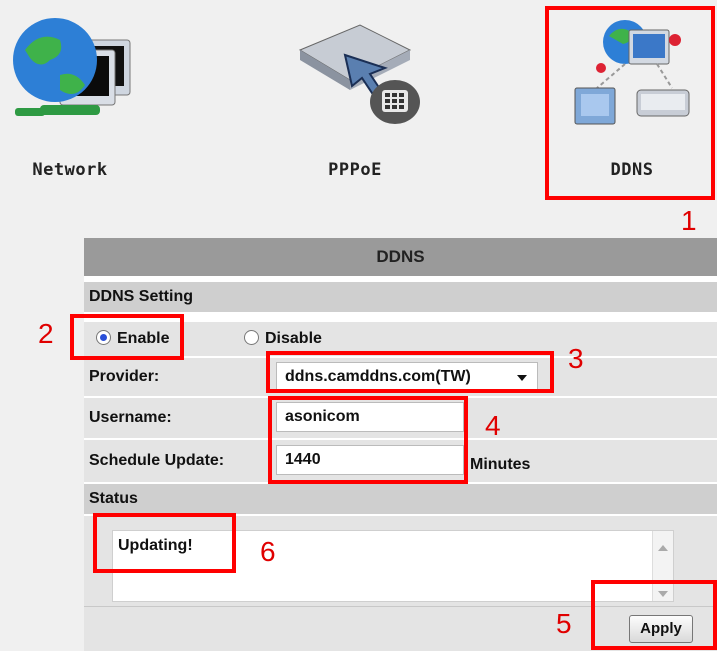 This screenshot has height=651, width=717. I want to click on scroll-up-icon, so click(663, 548).